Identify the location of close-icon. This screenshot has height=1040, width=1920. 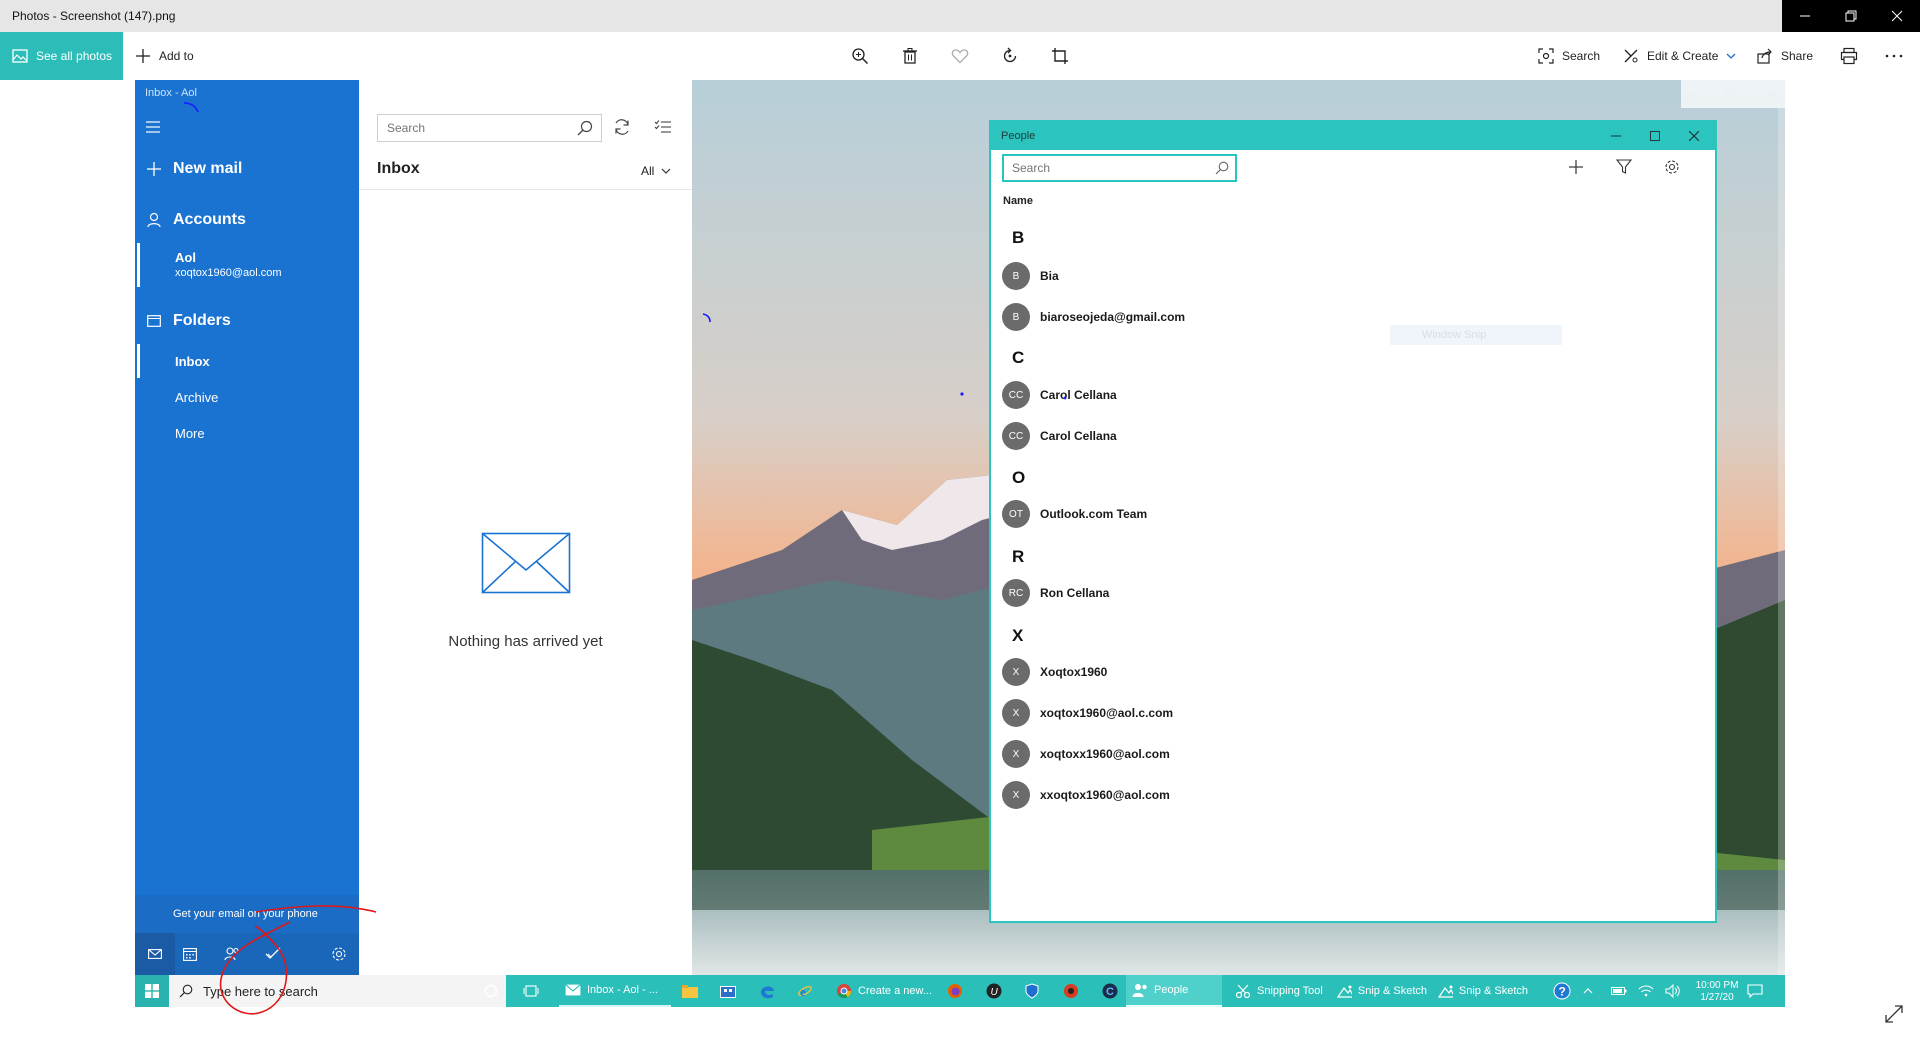
(1694, 136).